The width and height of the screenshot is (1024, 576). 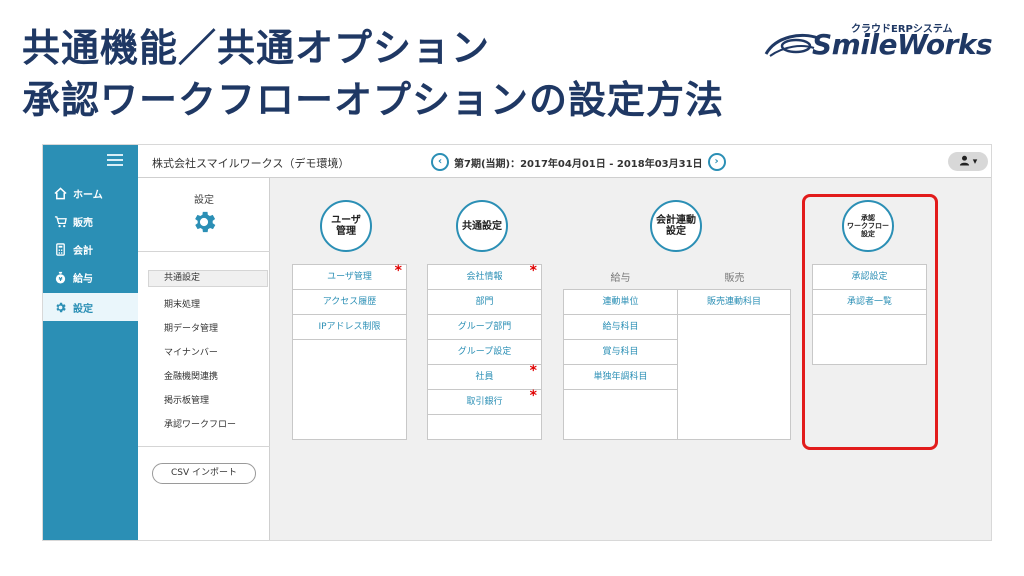 I want to click on user-menu-button: ▾, so click(x=968, y=161).